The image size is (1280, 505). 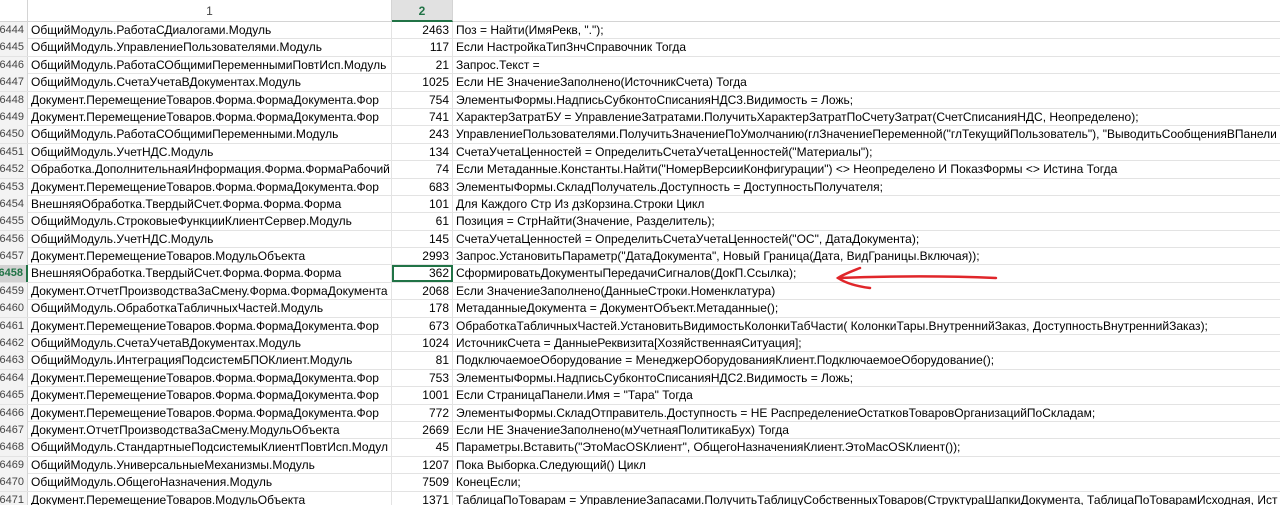 What do you see at coordinates (422, 239) in the screenshot?
I see `cell-line-number: 145` at bounding box center [422, 239].